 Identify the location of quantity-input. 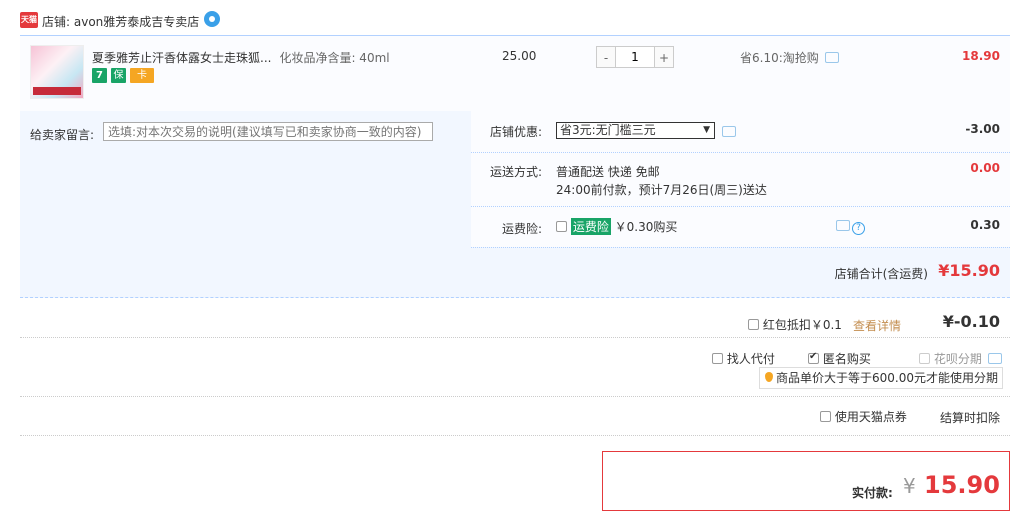
(635, 57).